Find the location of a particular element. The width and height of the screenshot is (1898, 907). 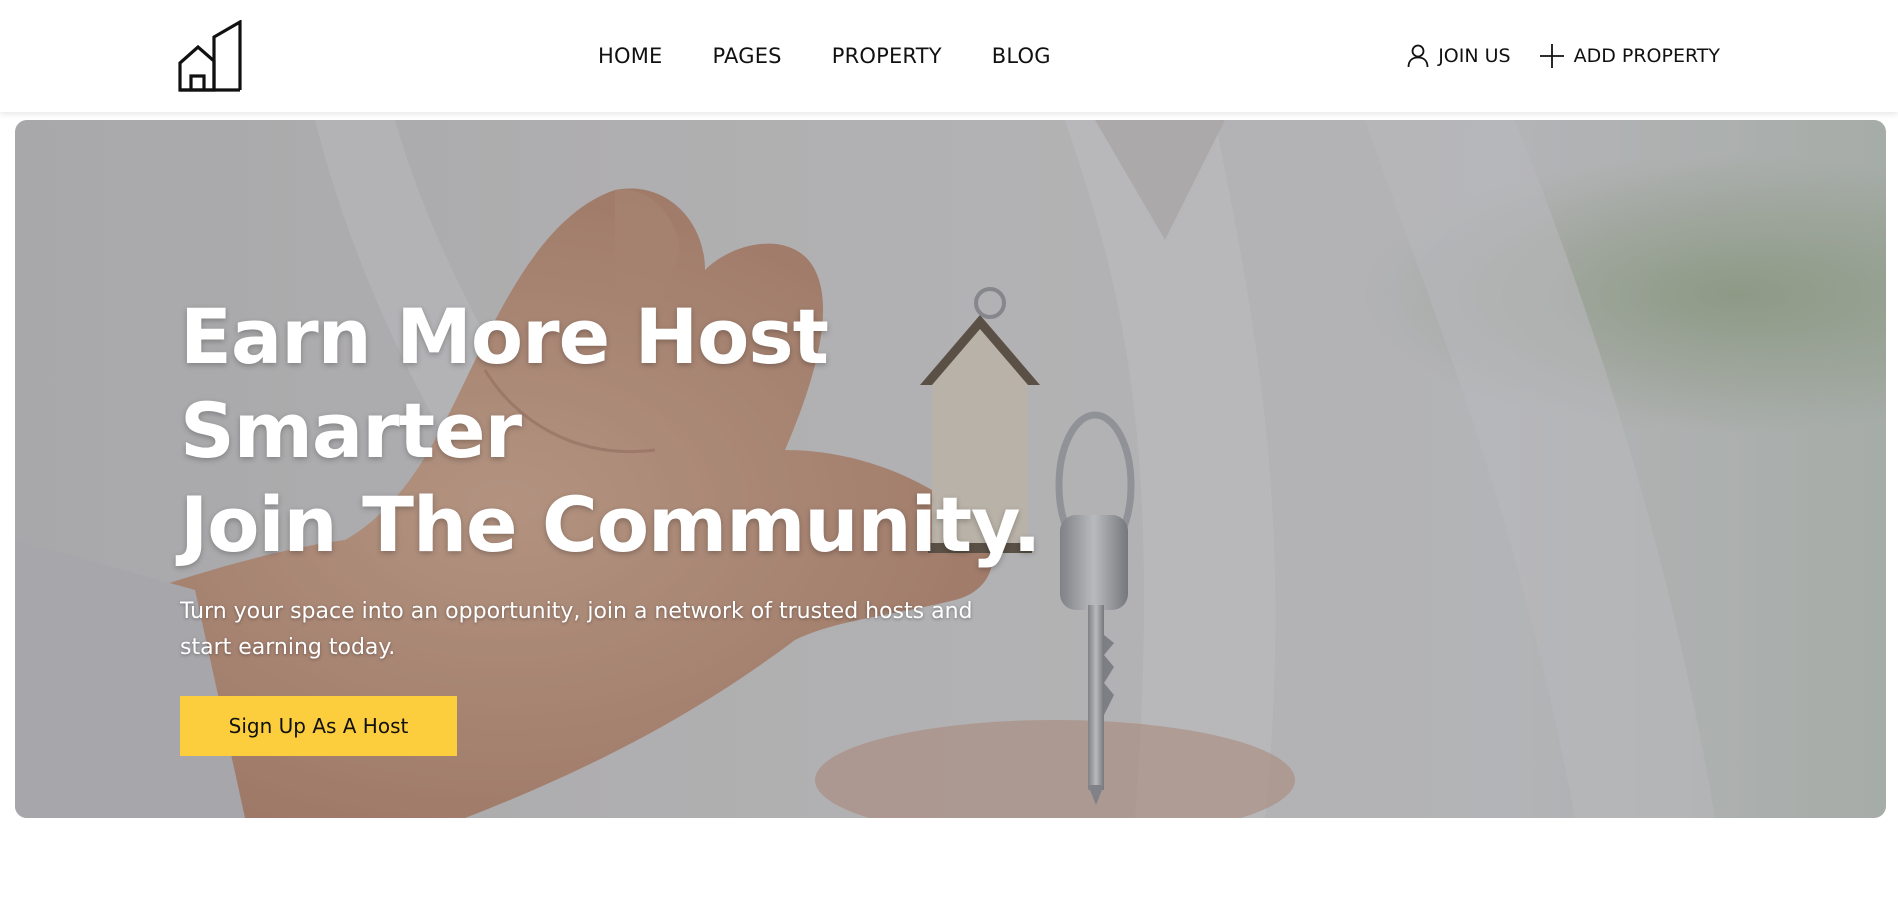

nav-pages: PAGES is located at coordinates (747, 56).